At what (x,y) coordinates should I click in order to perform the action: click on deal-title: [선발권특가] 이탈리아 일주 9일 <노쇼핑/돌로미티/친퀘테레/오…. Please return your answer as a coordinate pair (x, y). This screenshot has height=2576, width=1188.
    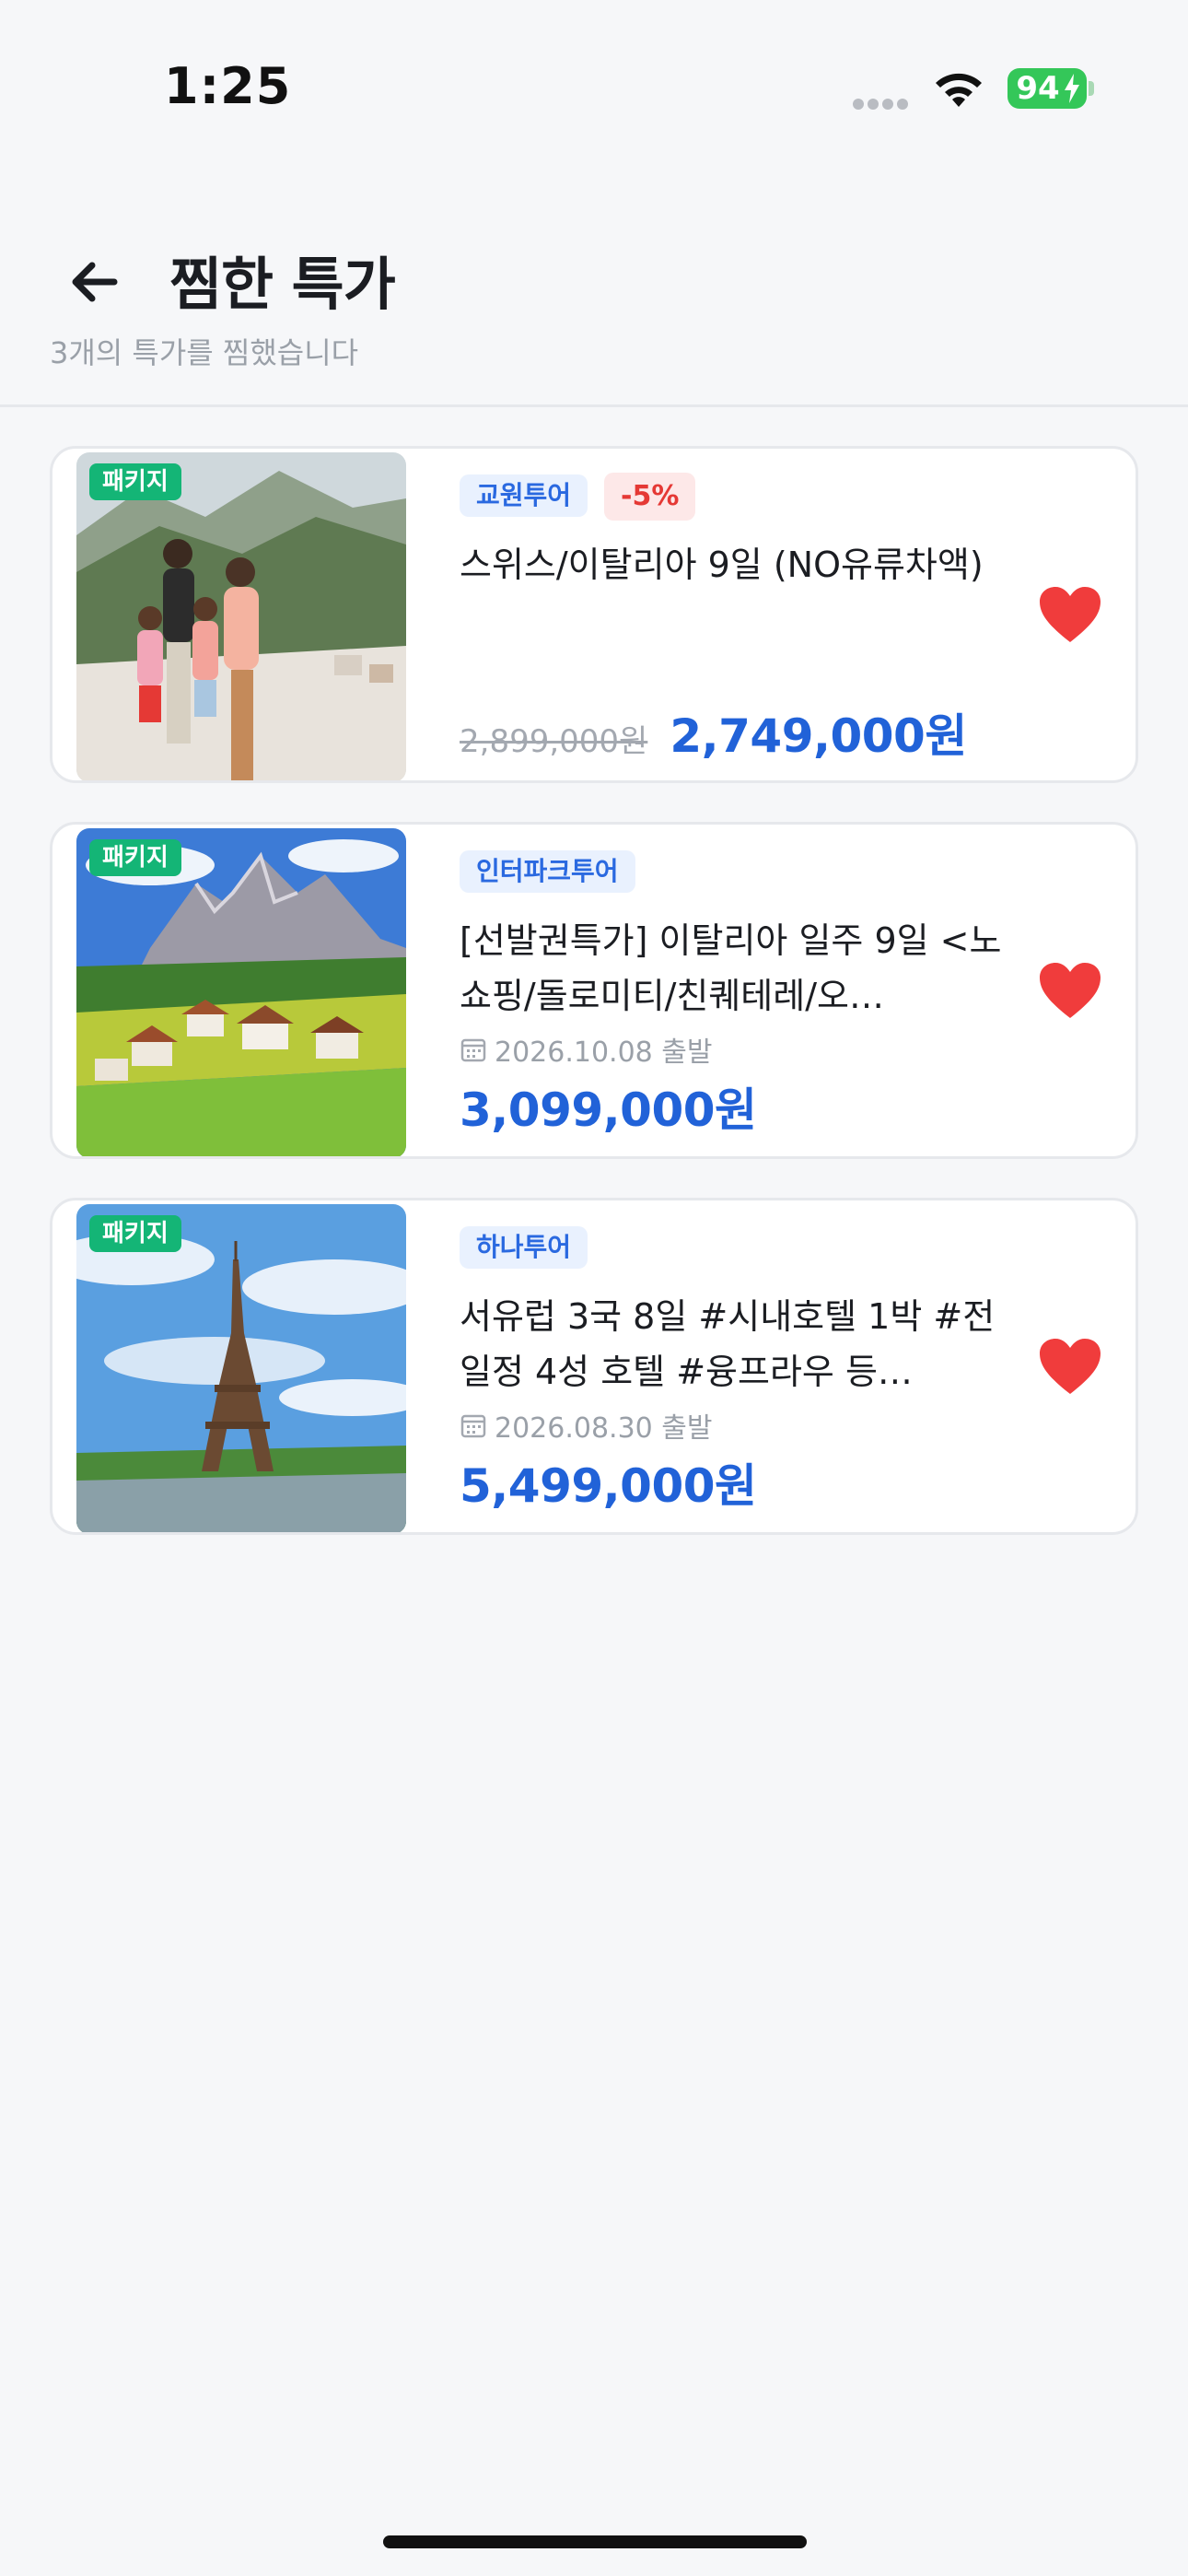
    Looking at the image, I should click on (731, 968).